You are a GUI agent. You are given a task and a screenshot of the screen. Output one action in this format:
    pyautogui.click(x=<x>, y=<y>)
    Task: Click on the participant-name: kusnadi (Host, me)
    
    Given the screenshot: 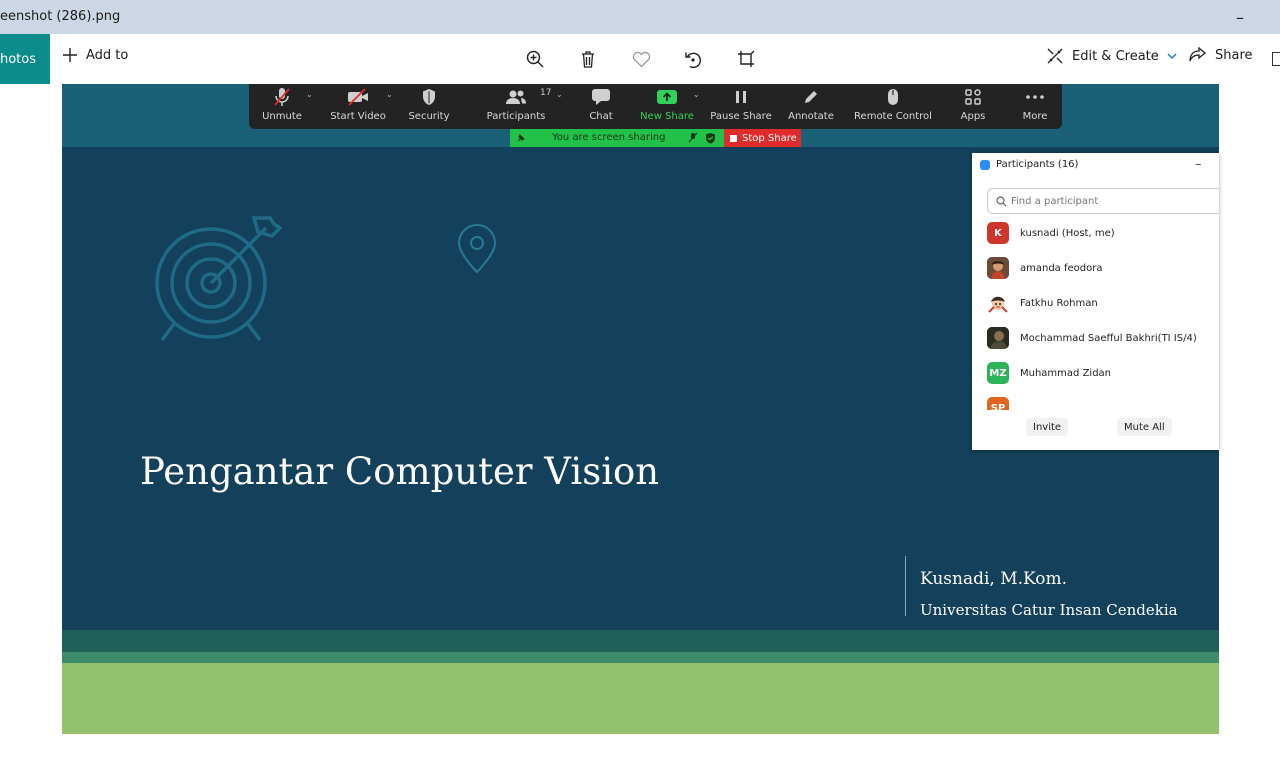 What is the action you would take?
    pyautogui.click(x=1067, y=233)
    